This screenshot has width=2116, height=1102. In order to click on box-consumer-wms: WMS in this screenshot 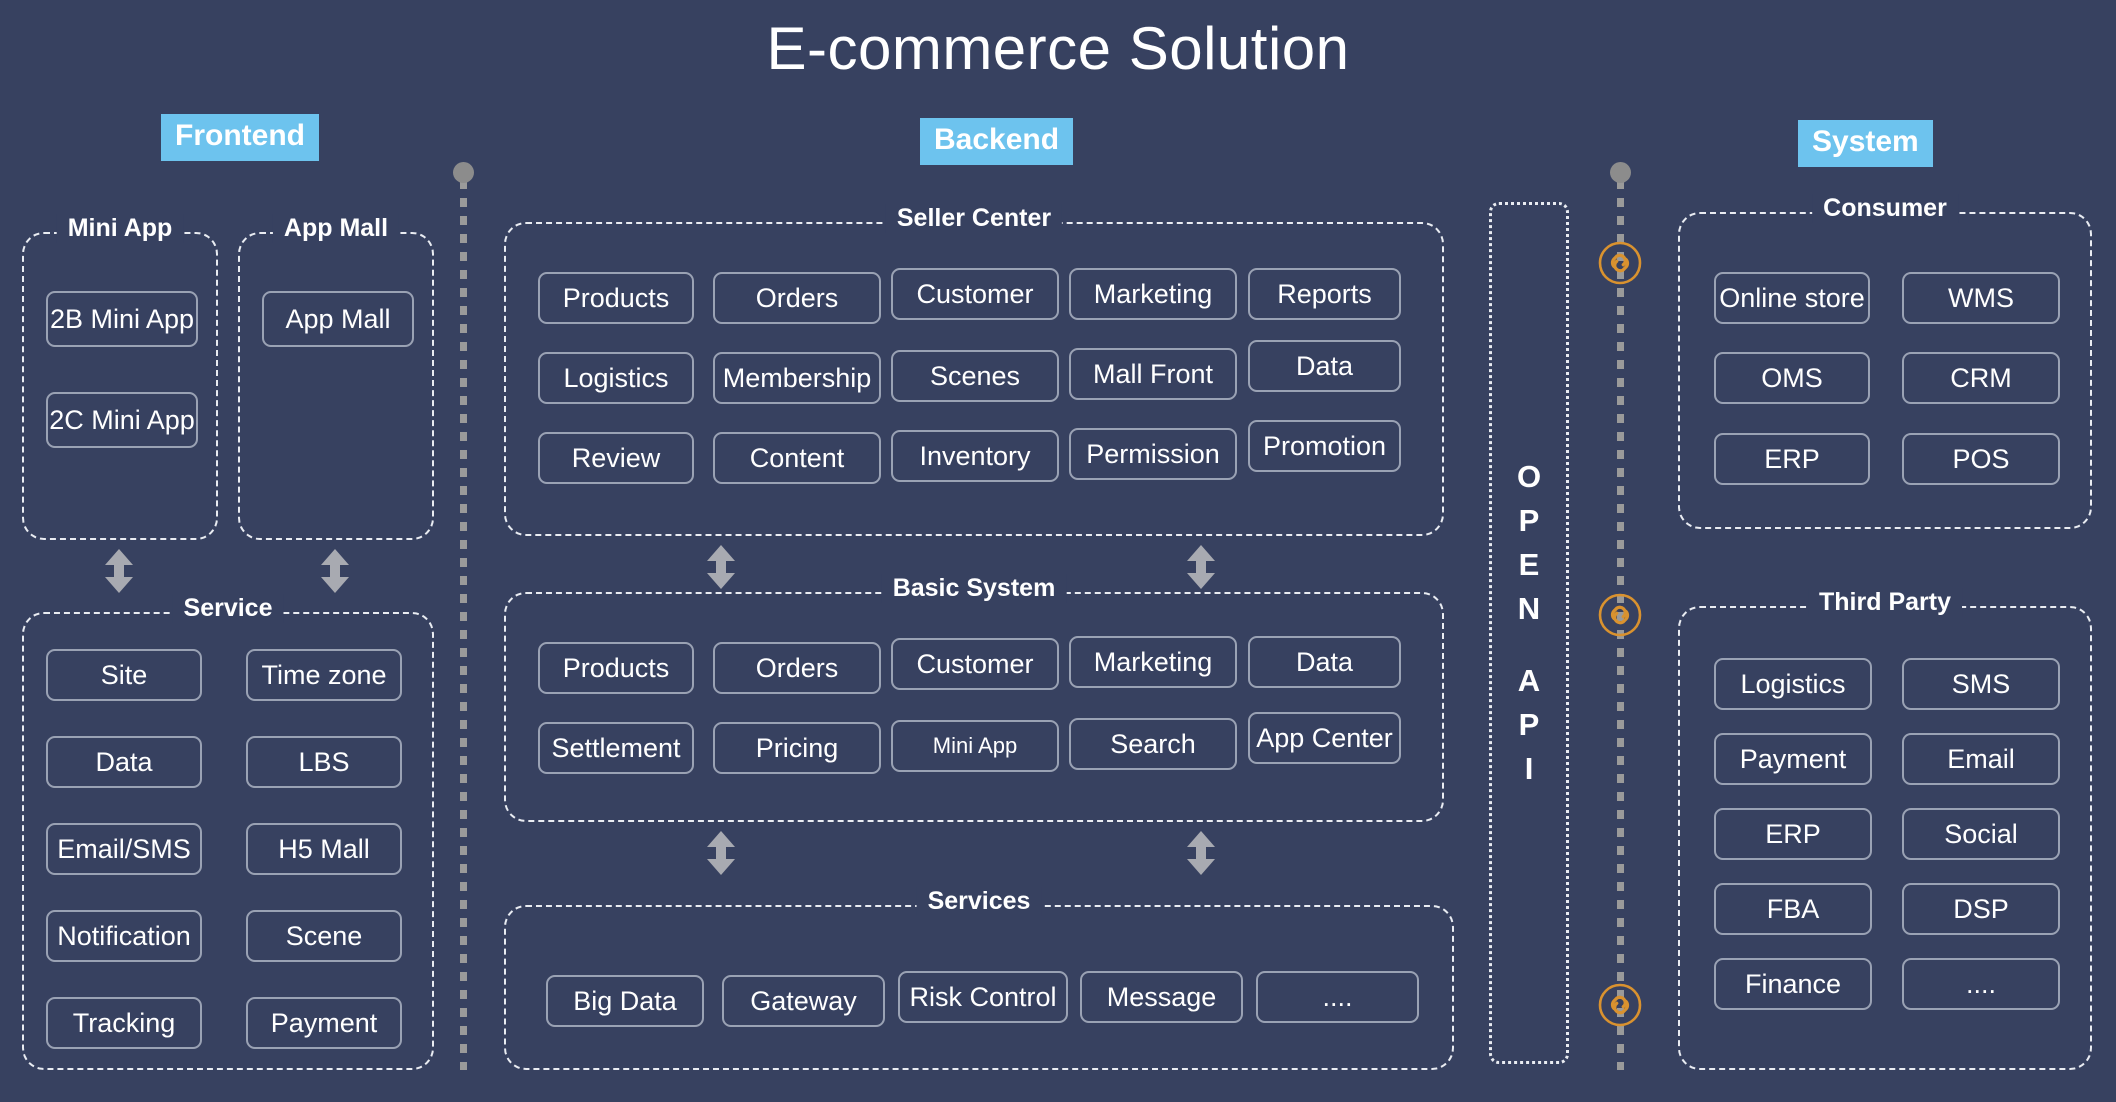, I will do `click(1981, 298)`.